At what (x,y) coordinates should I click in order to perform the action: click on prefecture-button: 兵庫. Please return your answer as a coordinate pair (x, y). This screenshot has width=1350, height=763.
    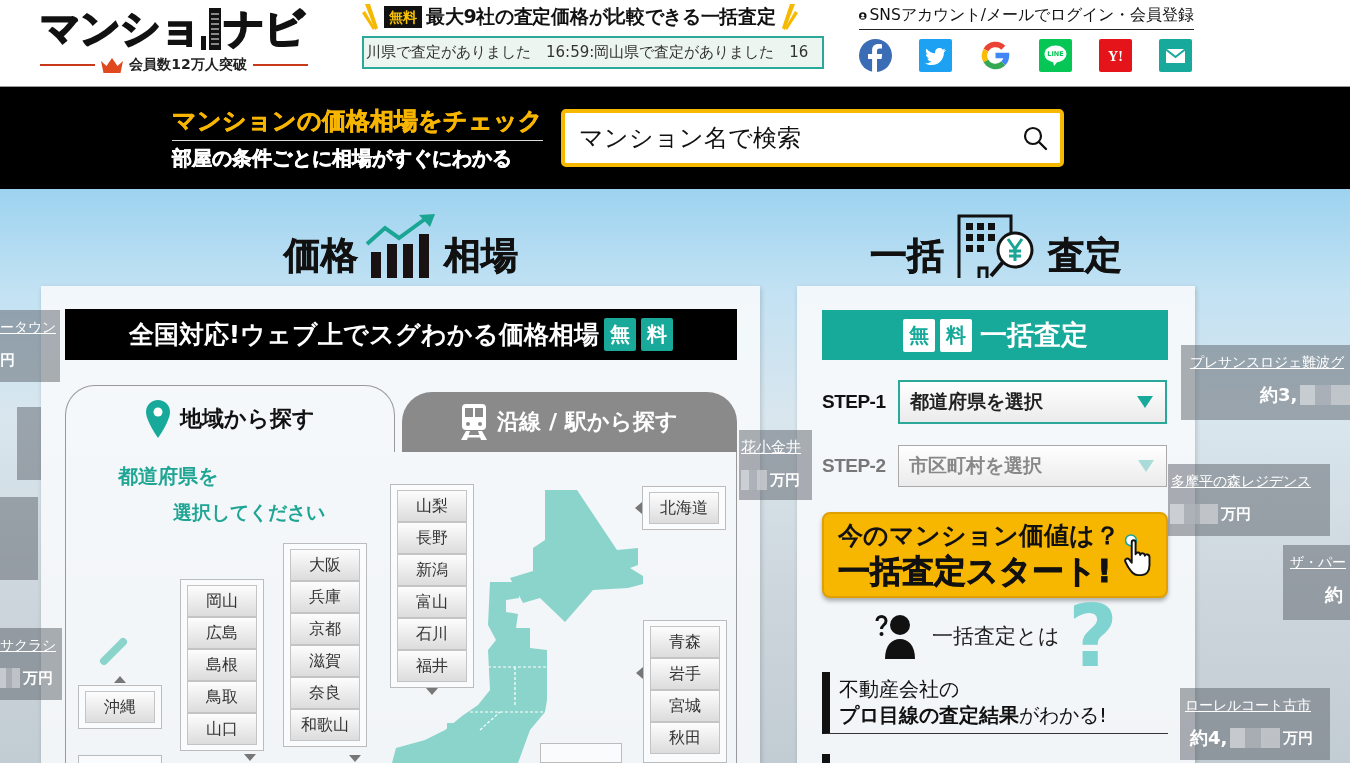
    Looking at the image, I should click on (325, 597).